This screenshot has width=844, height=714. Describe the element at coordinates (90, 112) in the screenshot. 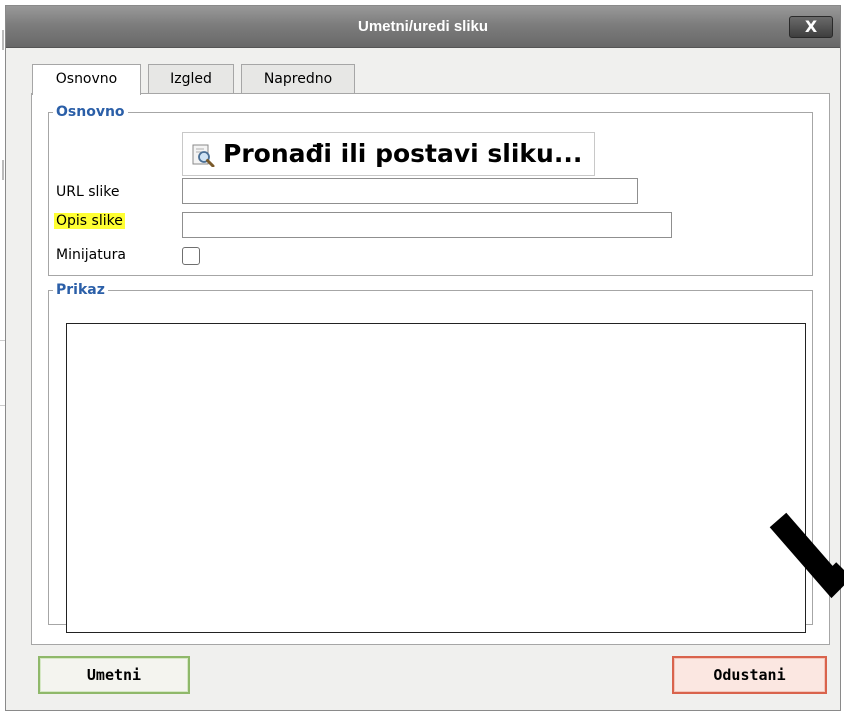

I see `basic-legend: Osnovno` at that location.